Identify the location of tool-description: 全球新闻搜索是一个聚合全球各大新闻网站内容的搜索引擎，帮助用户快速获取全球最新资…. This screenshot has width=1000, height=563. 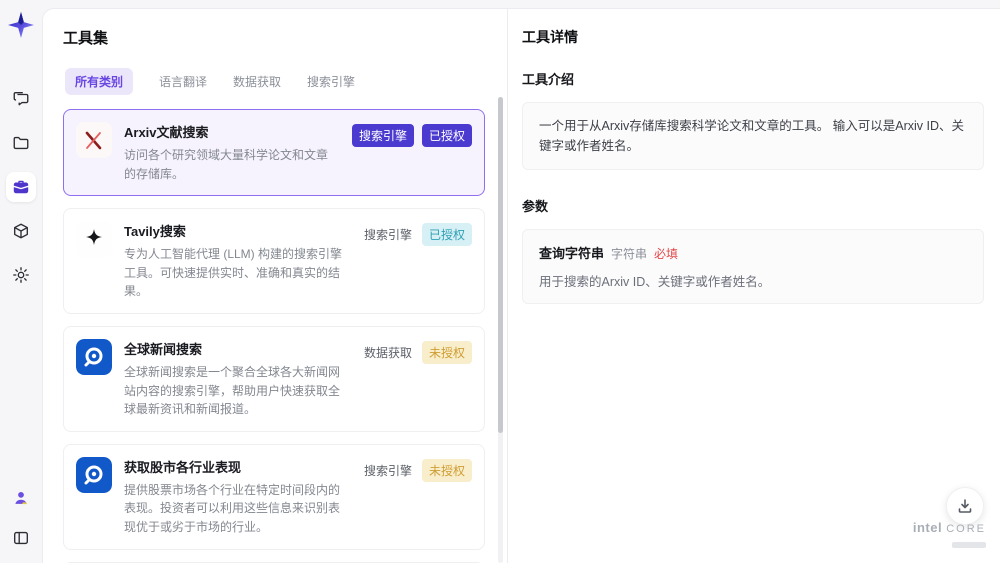
(232, 390).